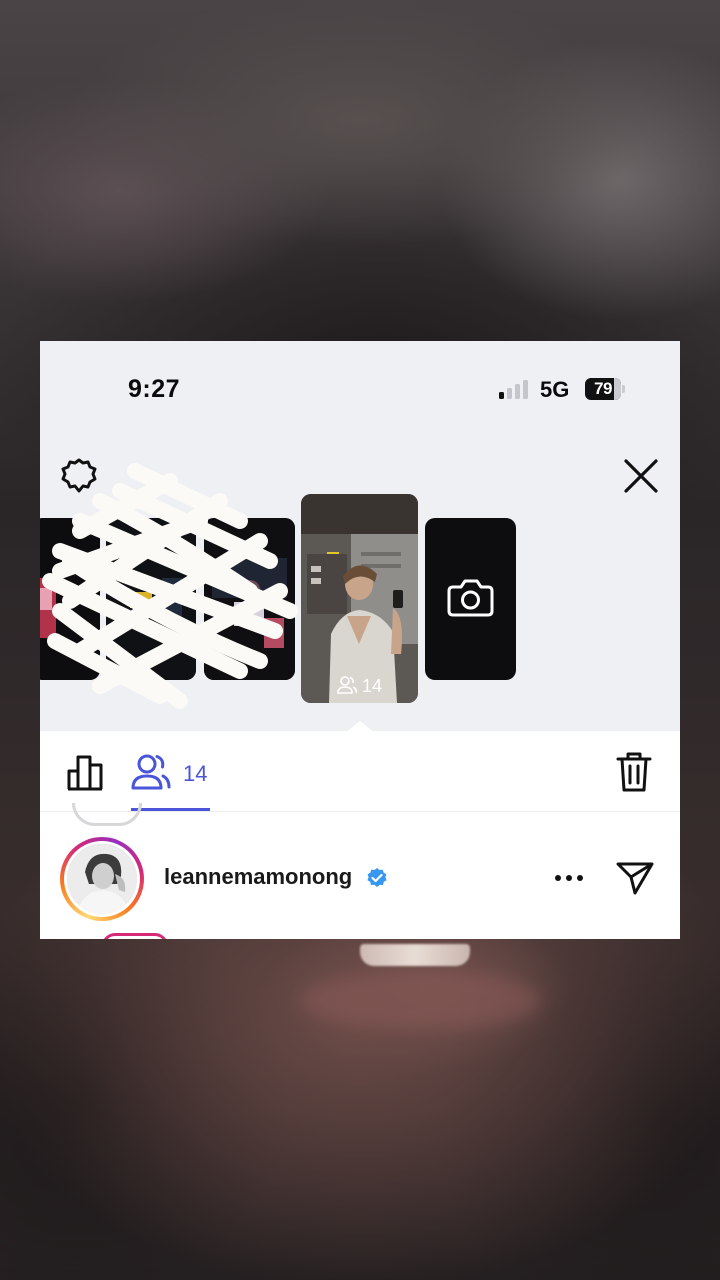 This screenshot has width=720, height=1280. I want to click on viewers-count: 14, so click(195, 773).